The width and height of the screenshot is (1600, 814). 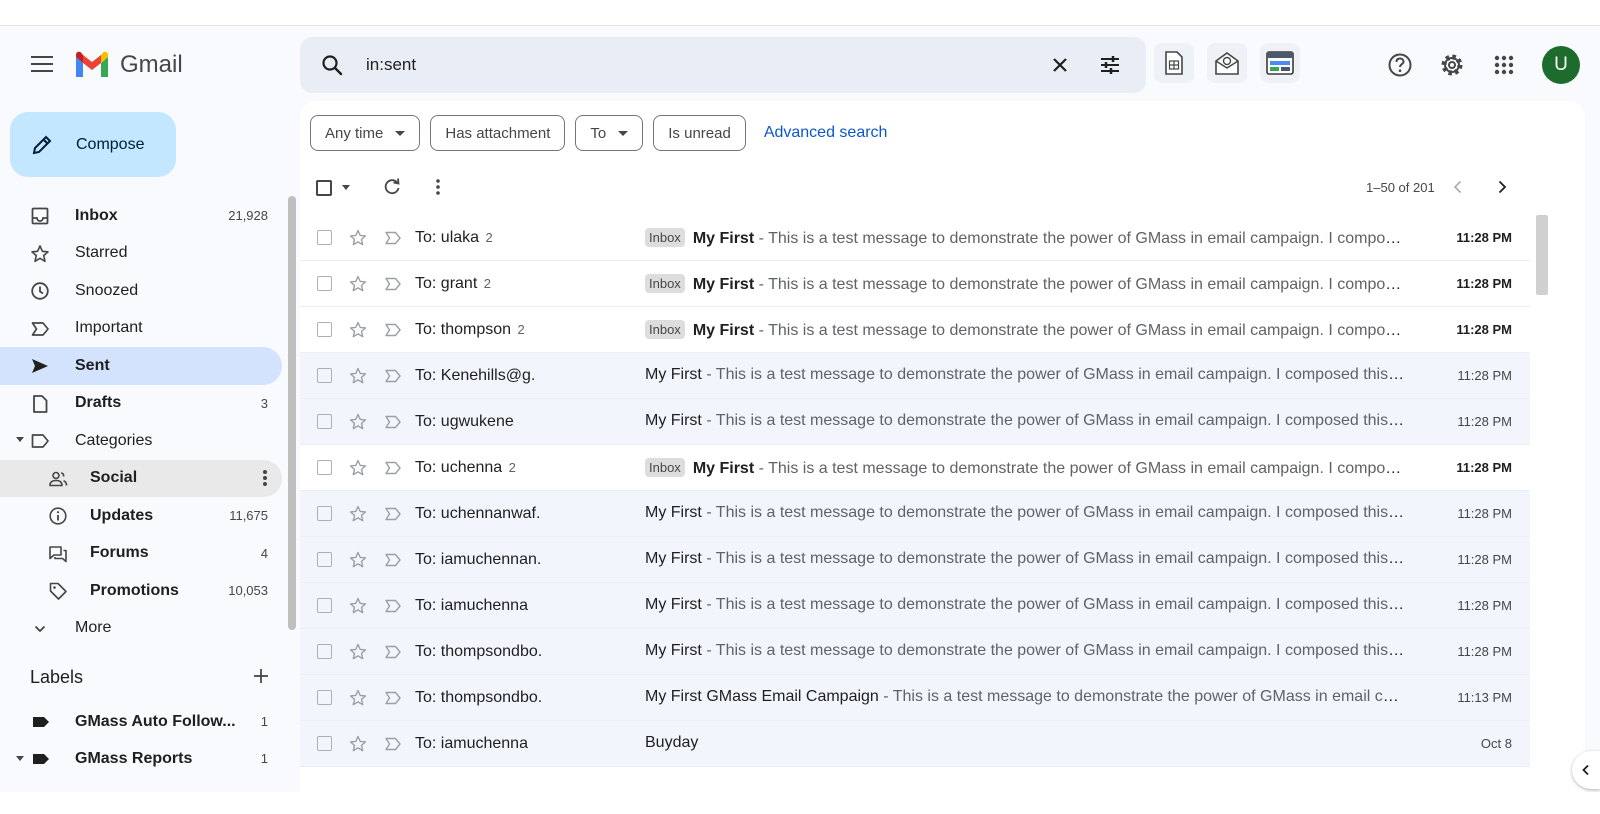 What do you see at coordinates (141, 629) in the screenshot?
I see `sidebar-item-more: More` at bounding box center [141, 629].